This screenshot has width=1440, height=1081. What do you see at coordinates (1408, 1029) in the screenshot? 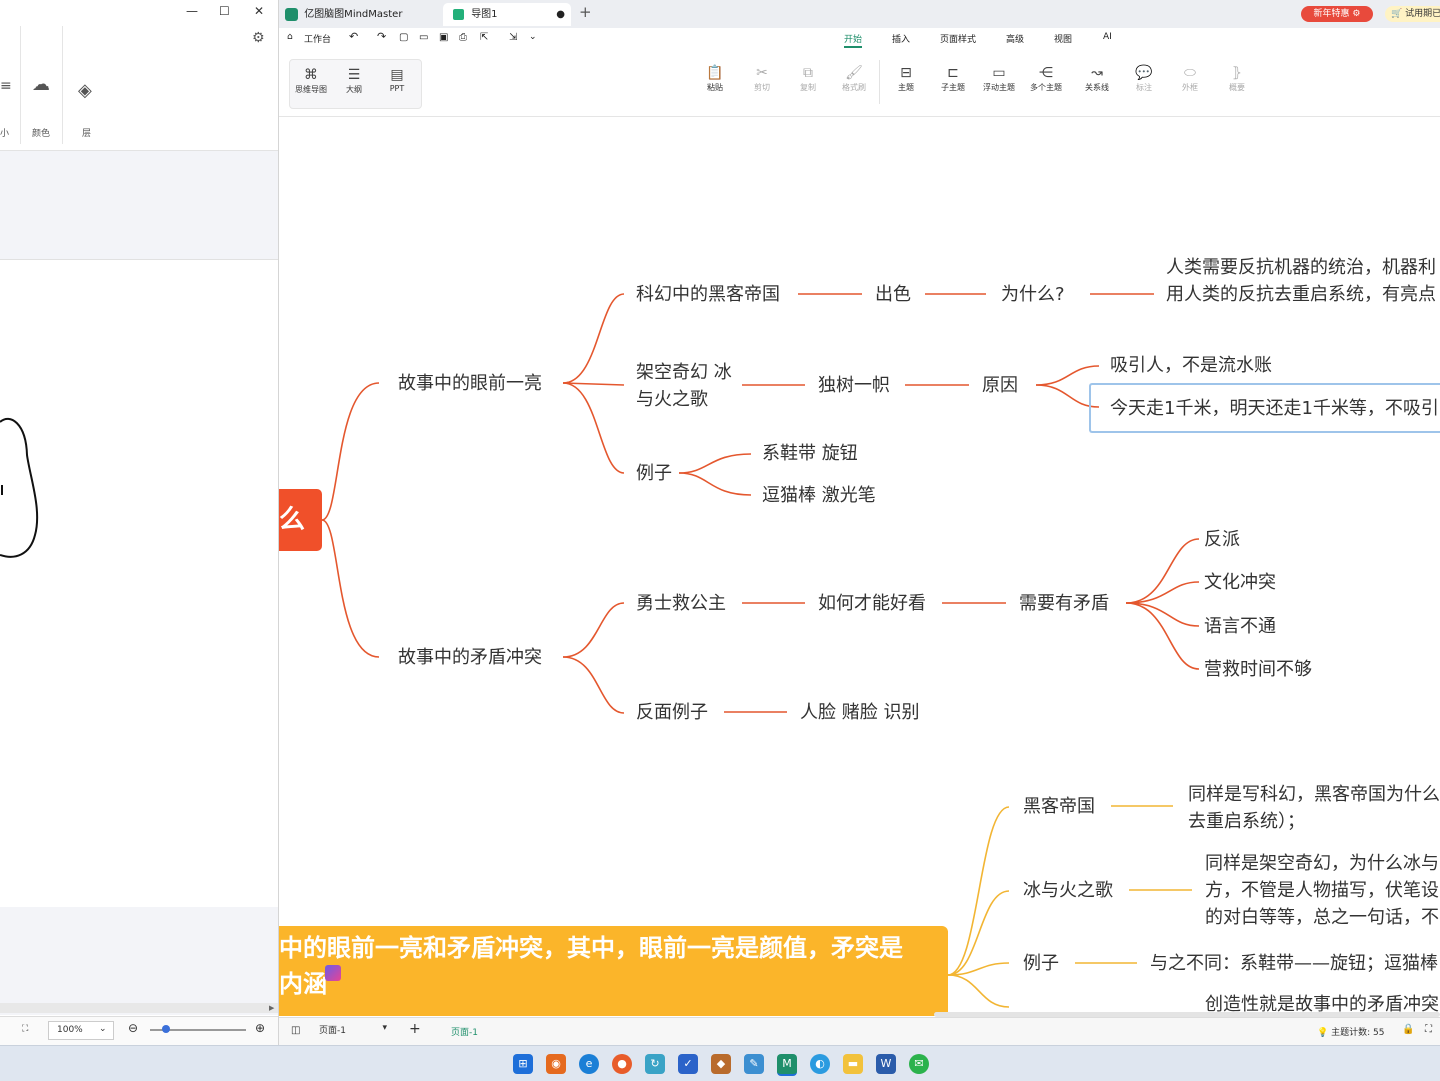
I see `lock-icon: 🔒` at bounding box center [1408, 1029].